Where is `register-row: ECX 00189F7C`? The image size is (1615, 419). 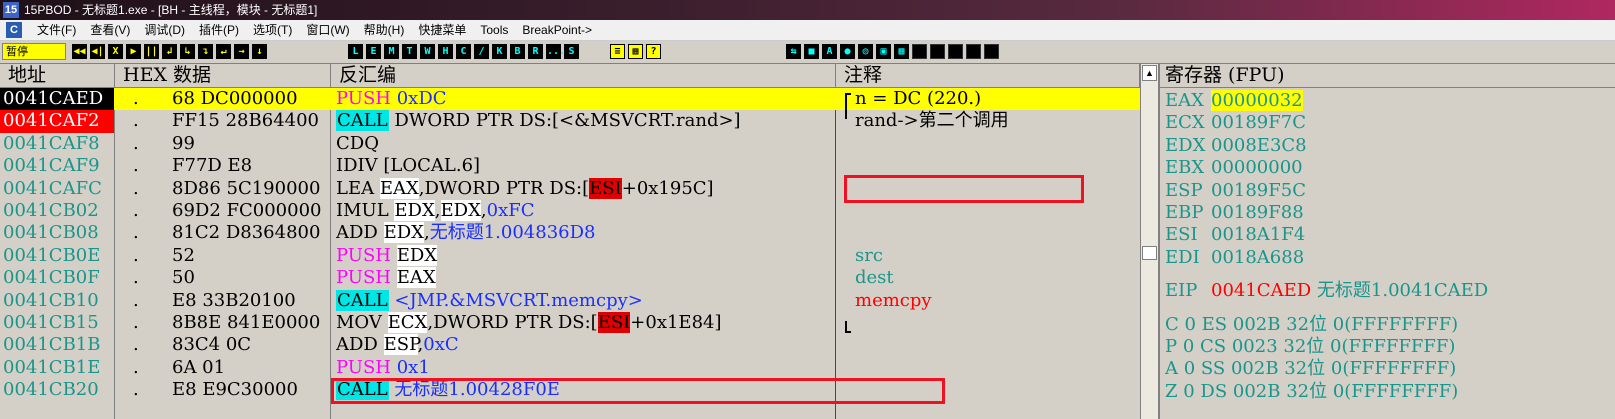 register-row: ECX 00189F7C is located at coordinates (1235, 123).